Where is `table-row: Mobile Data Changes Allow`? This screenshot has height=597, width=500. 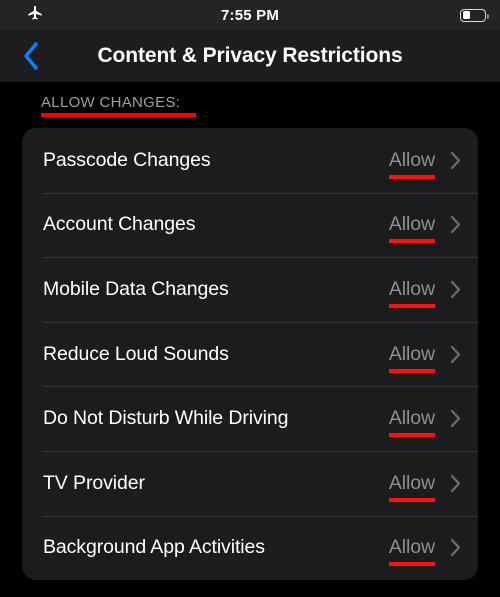 table-row: Mobile Data Changes Allow is located at coordinates (250, 289).